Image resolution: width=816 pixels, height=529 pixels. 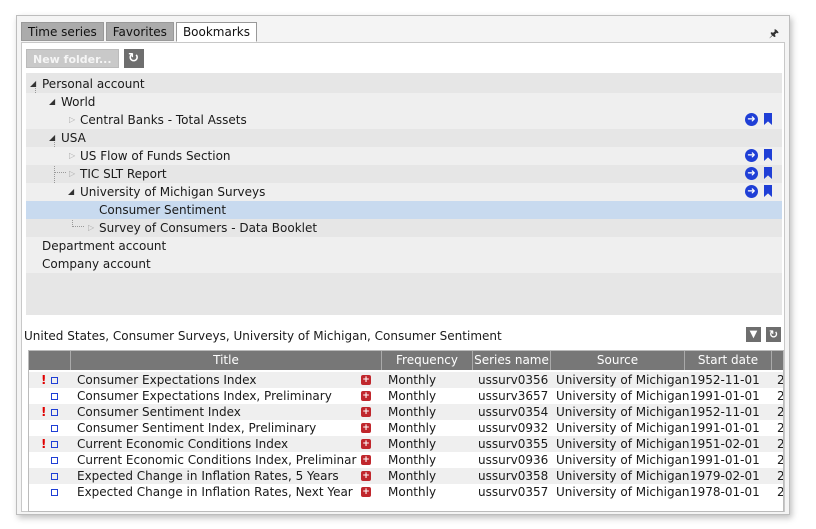 I want to click on cell-title: Consumer Expectations Index, Preliminary, so click(x=204, y=396).